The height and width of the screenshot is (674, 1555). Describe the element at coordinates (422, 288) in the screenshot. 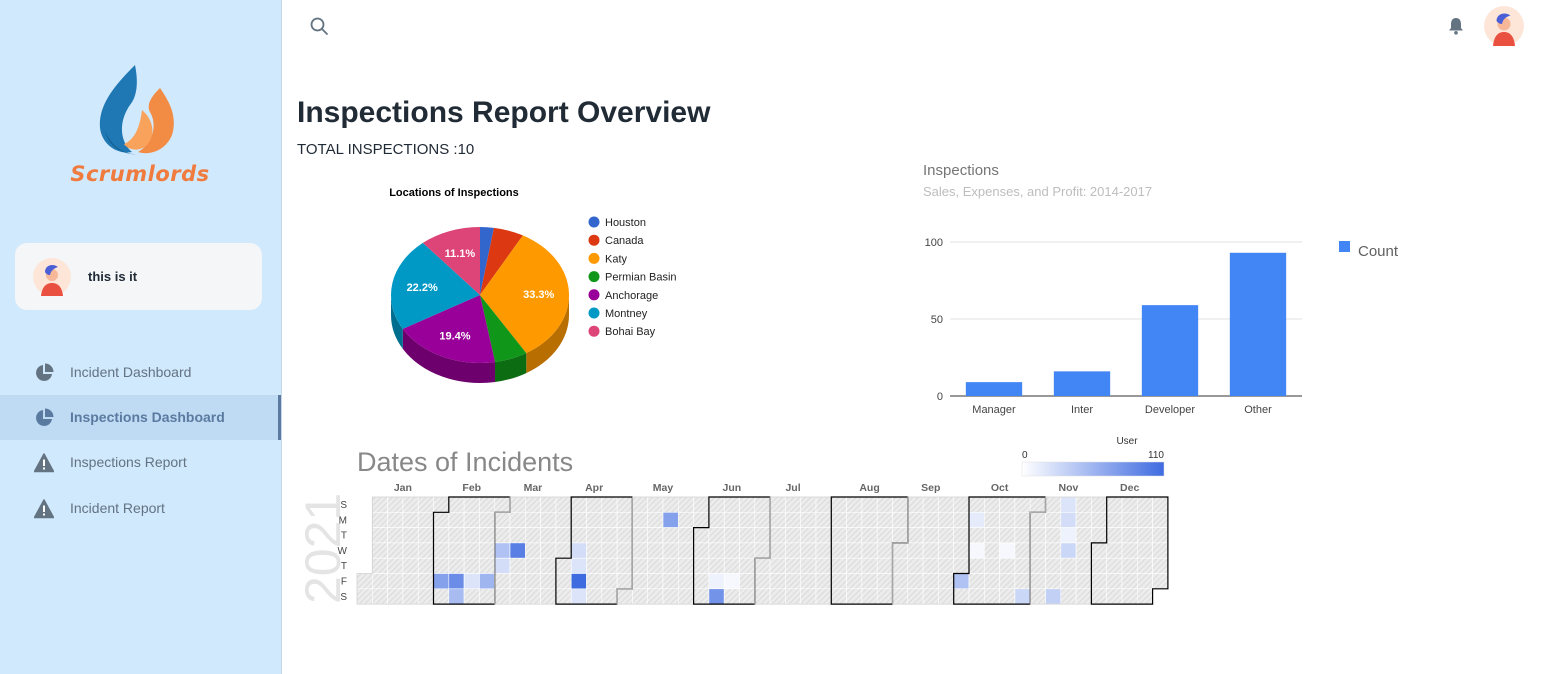

I see `pie-data-label: 22.2%` at that location.